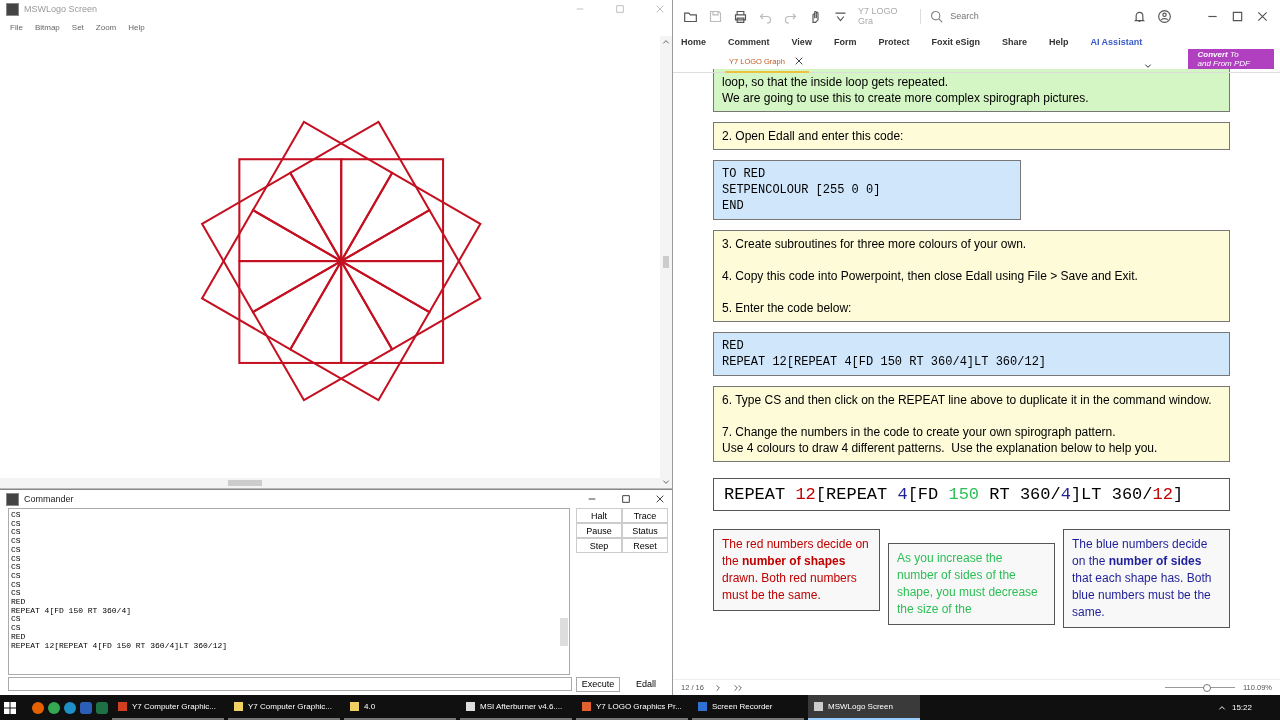 This screenshot has width=1280, height=720. What do you see at coordinates (894, 42) in the screenshot?
I see `ribbon-tab: Protect` at bounding box center [894, 42].